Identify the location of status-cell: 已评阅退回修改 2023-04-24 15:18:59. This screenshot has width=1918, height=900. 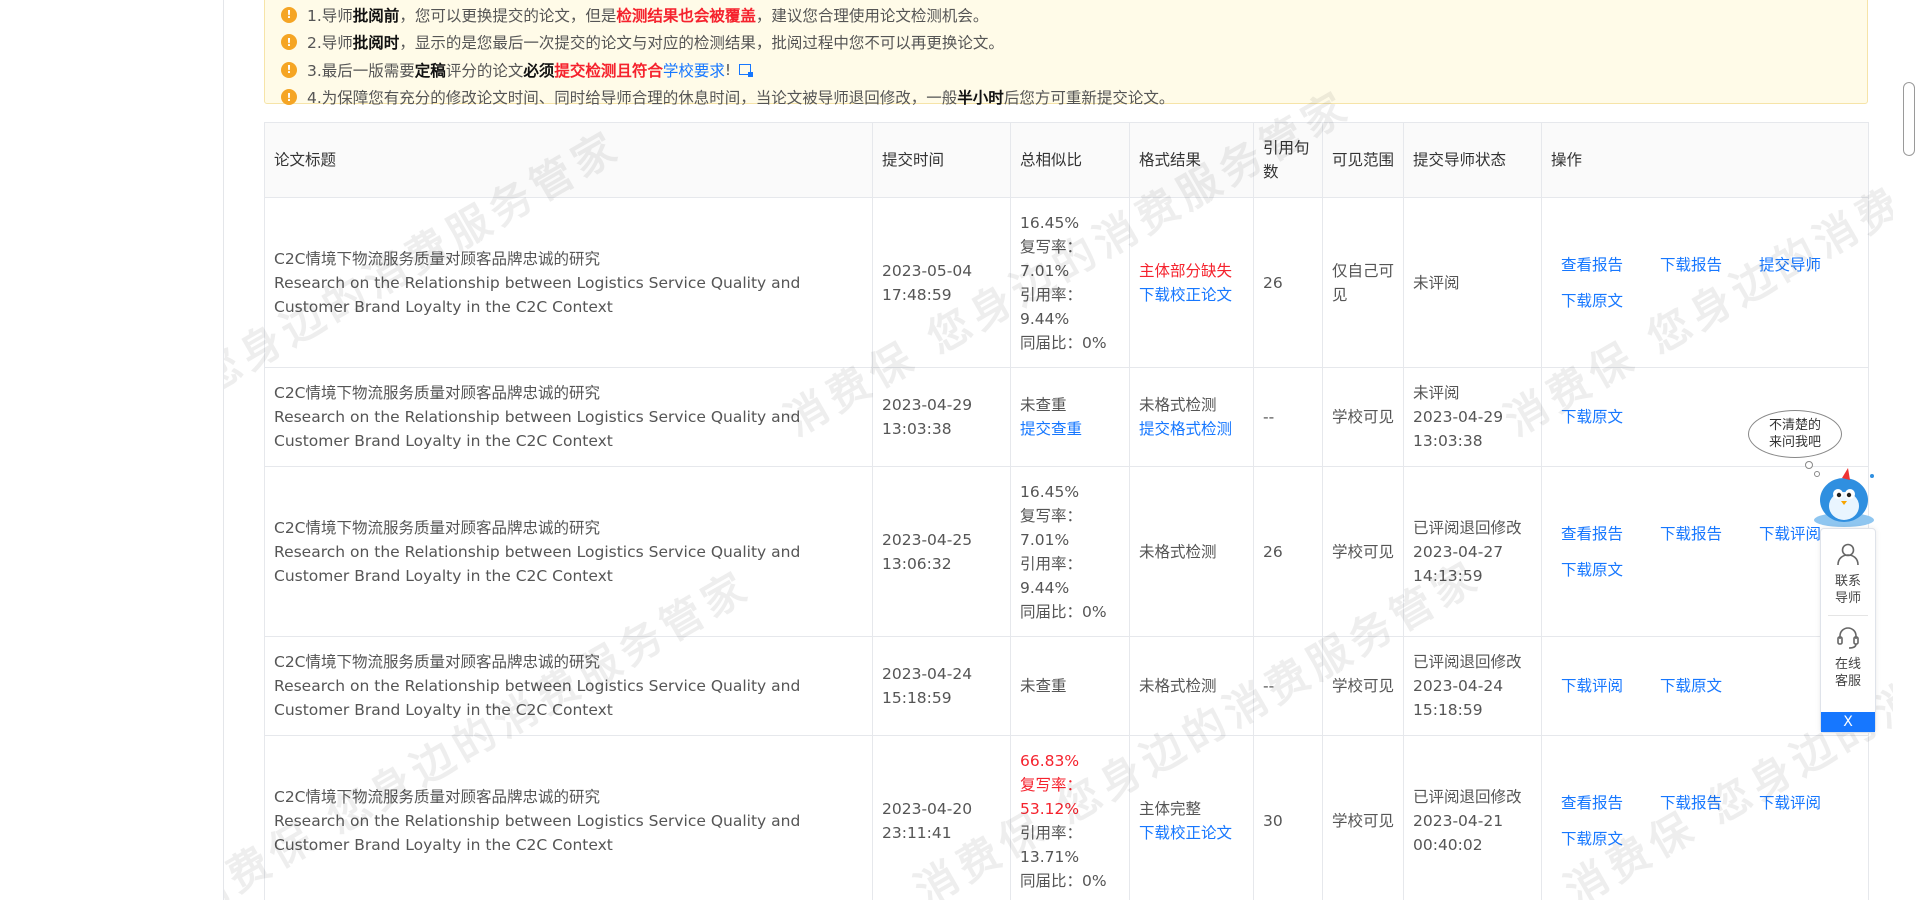
(1472, 686).